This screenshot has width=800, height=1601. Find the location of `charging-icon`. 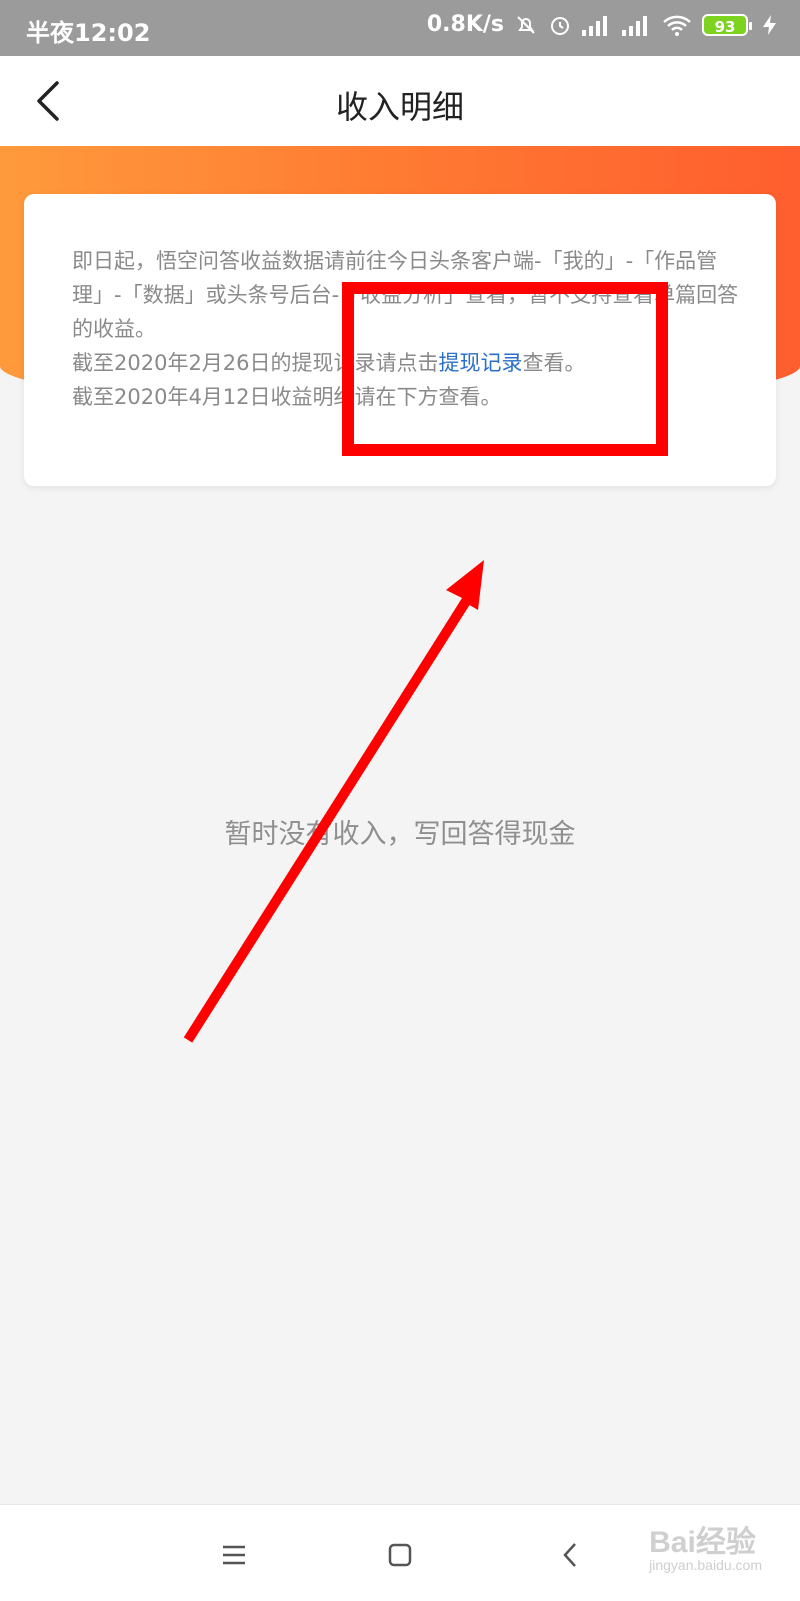

charging-icon is located at coordinates (769, 24).